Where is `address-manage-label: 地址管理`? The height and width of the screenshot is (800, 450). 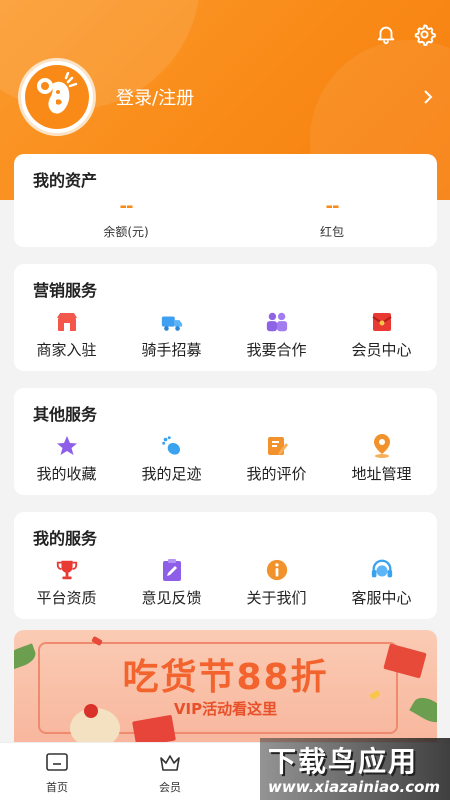
address-manage-label: 地址管理 is located at coordinates (381, 474).